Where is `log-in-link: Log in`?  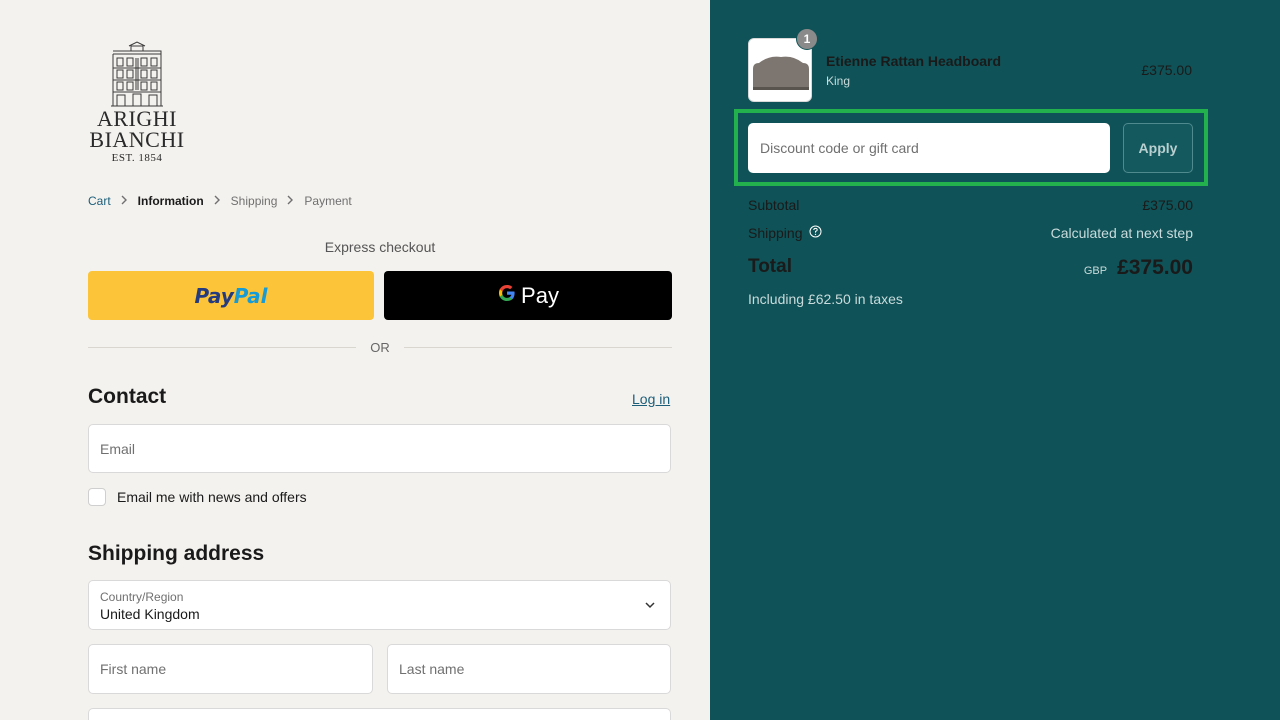 log-in-link: Log in is located at coordinates (651, 399).